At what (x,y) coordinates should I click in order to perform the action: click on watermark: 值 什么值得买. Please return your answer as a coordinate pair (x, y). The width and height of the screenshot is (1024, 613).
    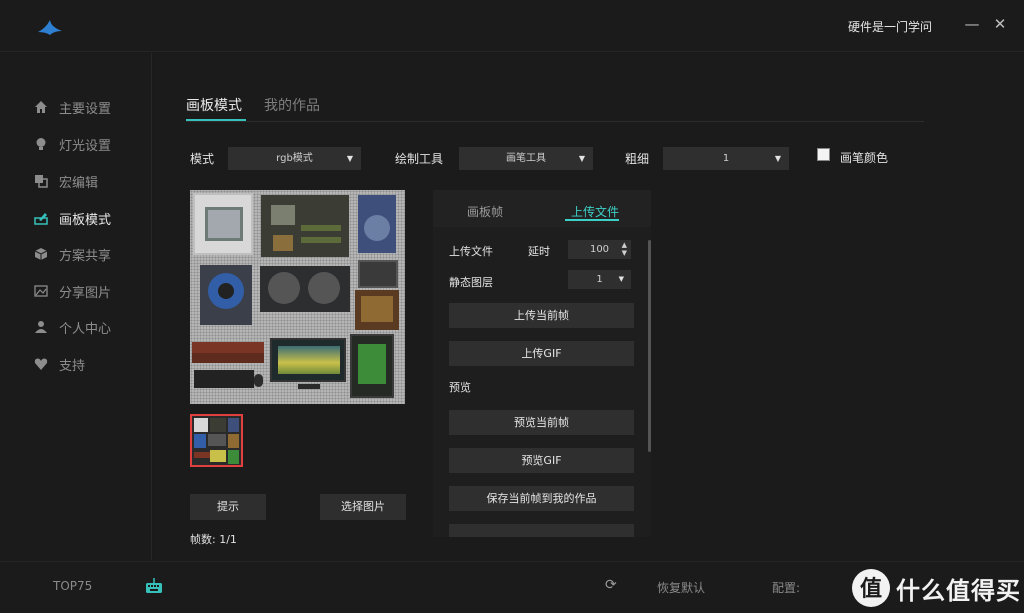
    Looking at the image, I should click on (936, 588).